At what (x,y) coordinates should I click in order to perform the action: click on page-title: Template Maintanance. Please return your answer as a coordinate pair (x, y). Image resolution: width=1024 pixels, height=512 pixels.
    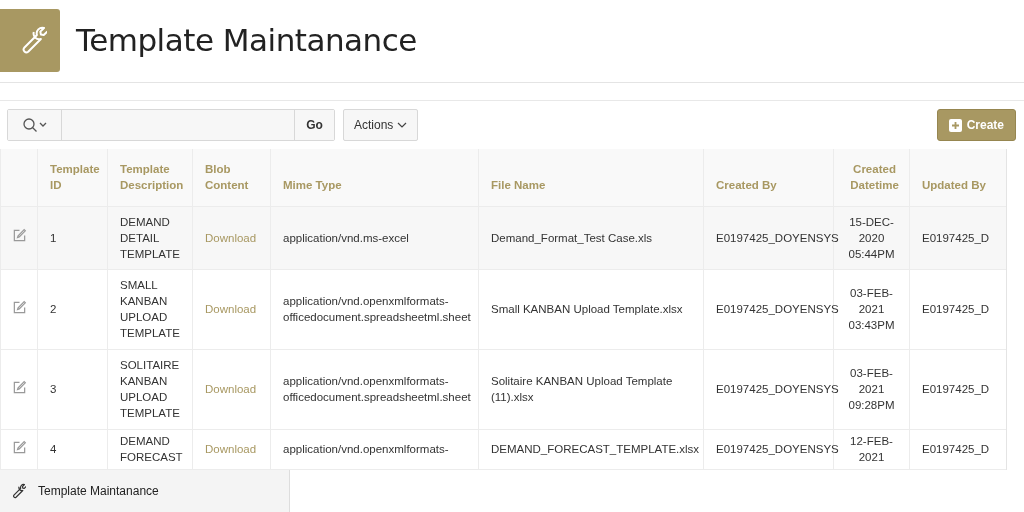
    Looking at the image, I should click on (246, 40).